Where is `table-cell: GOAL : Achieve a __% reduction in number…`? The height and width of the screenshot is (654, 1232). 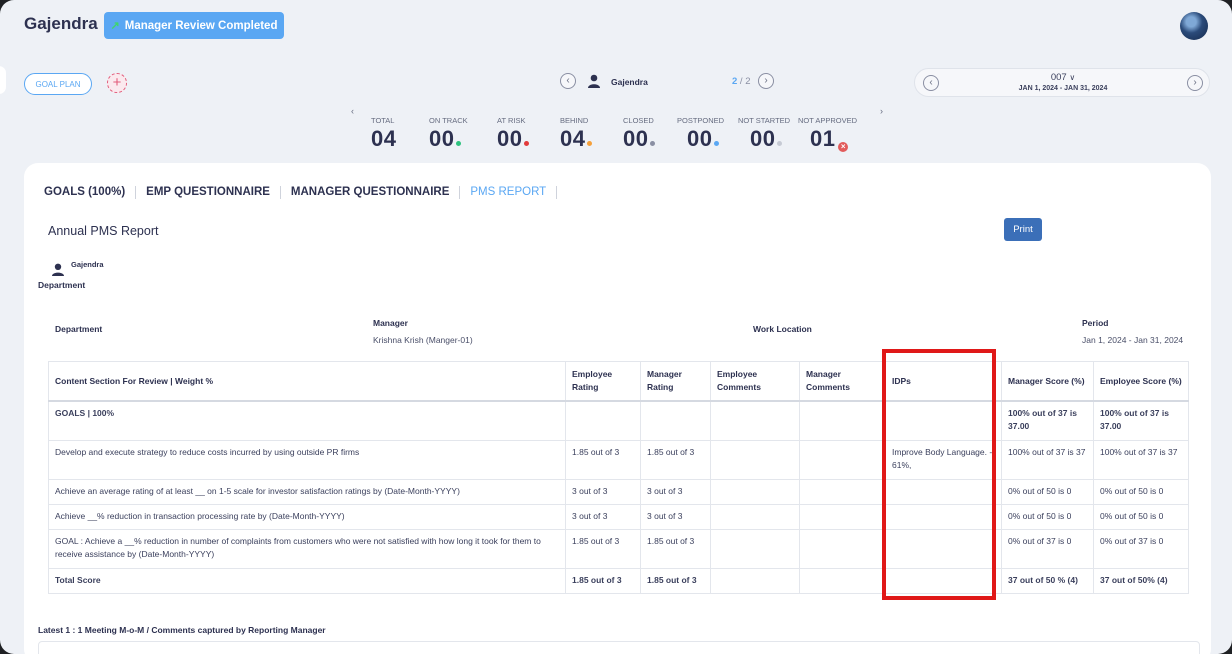
table-cell: GOAL : Achieve a __% reduction in number… is located at coordinates (307, 548).